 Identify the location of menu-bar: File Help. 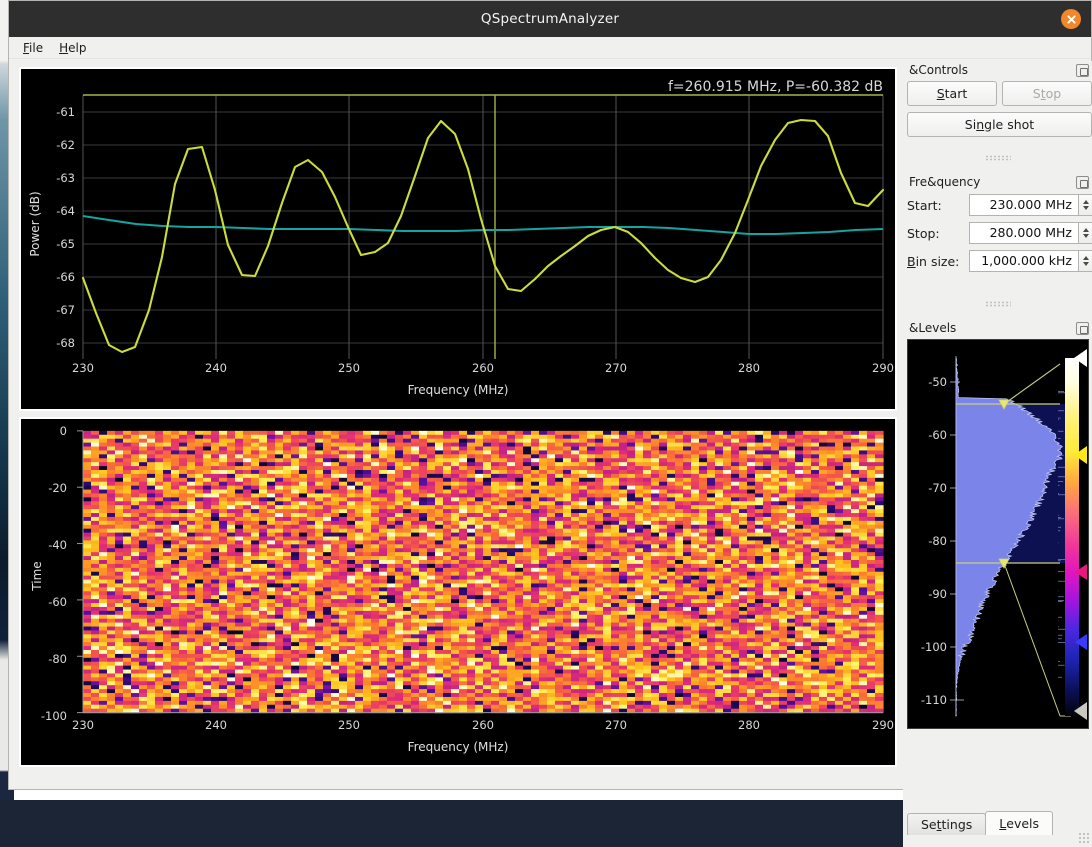
(550, 48).